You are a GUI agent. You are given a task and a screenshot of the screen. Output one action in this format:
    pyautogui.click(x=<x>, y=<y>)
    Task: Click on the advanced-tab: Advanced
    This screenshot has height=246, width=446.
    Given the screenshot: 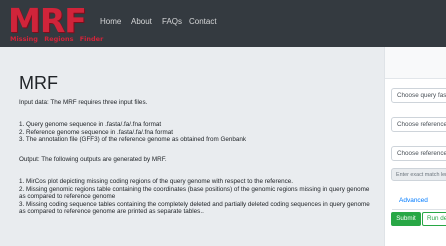 What is the action you would take?
    pyautogui.click(x=419, y=203)
    